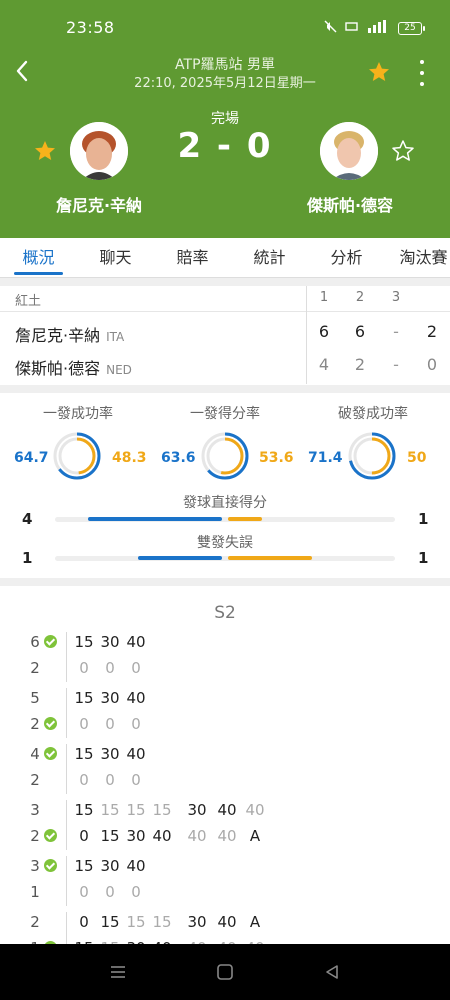 The image size is (450, 1000). I want to click on tab-stats: 統計, so click(269, 257).